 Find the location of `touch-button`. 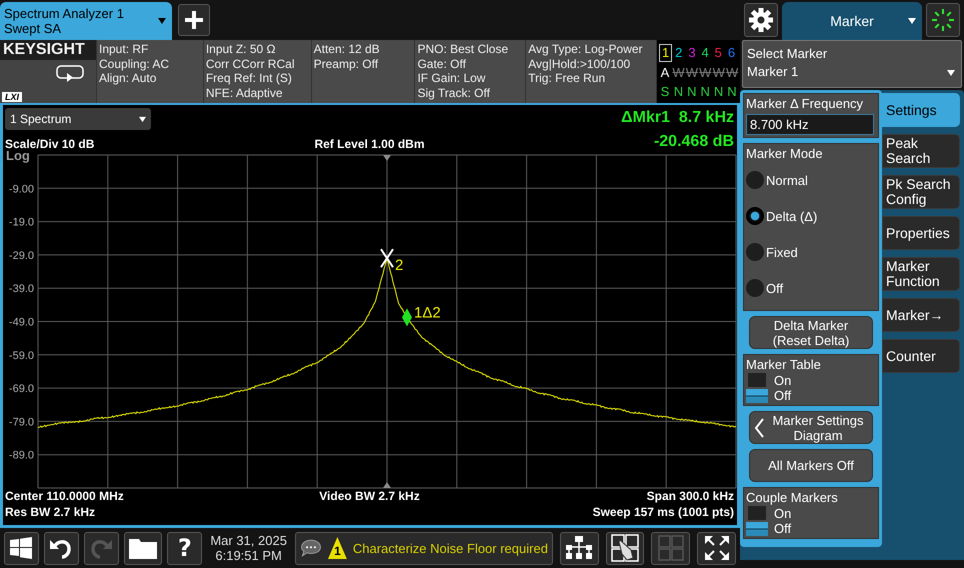

touch-button is located at coordinates (625, 548).